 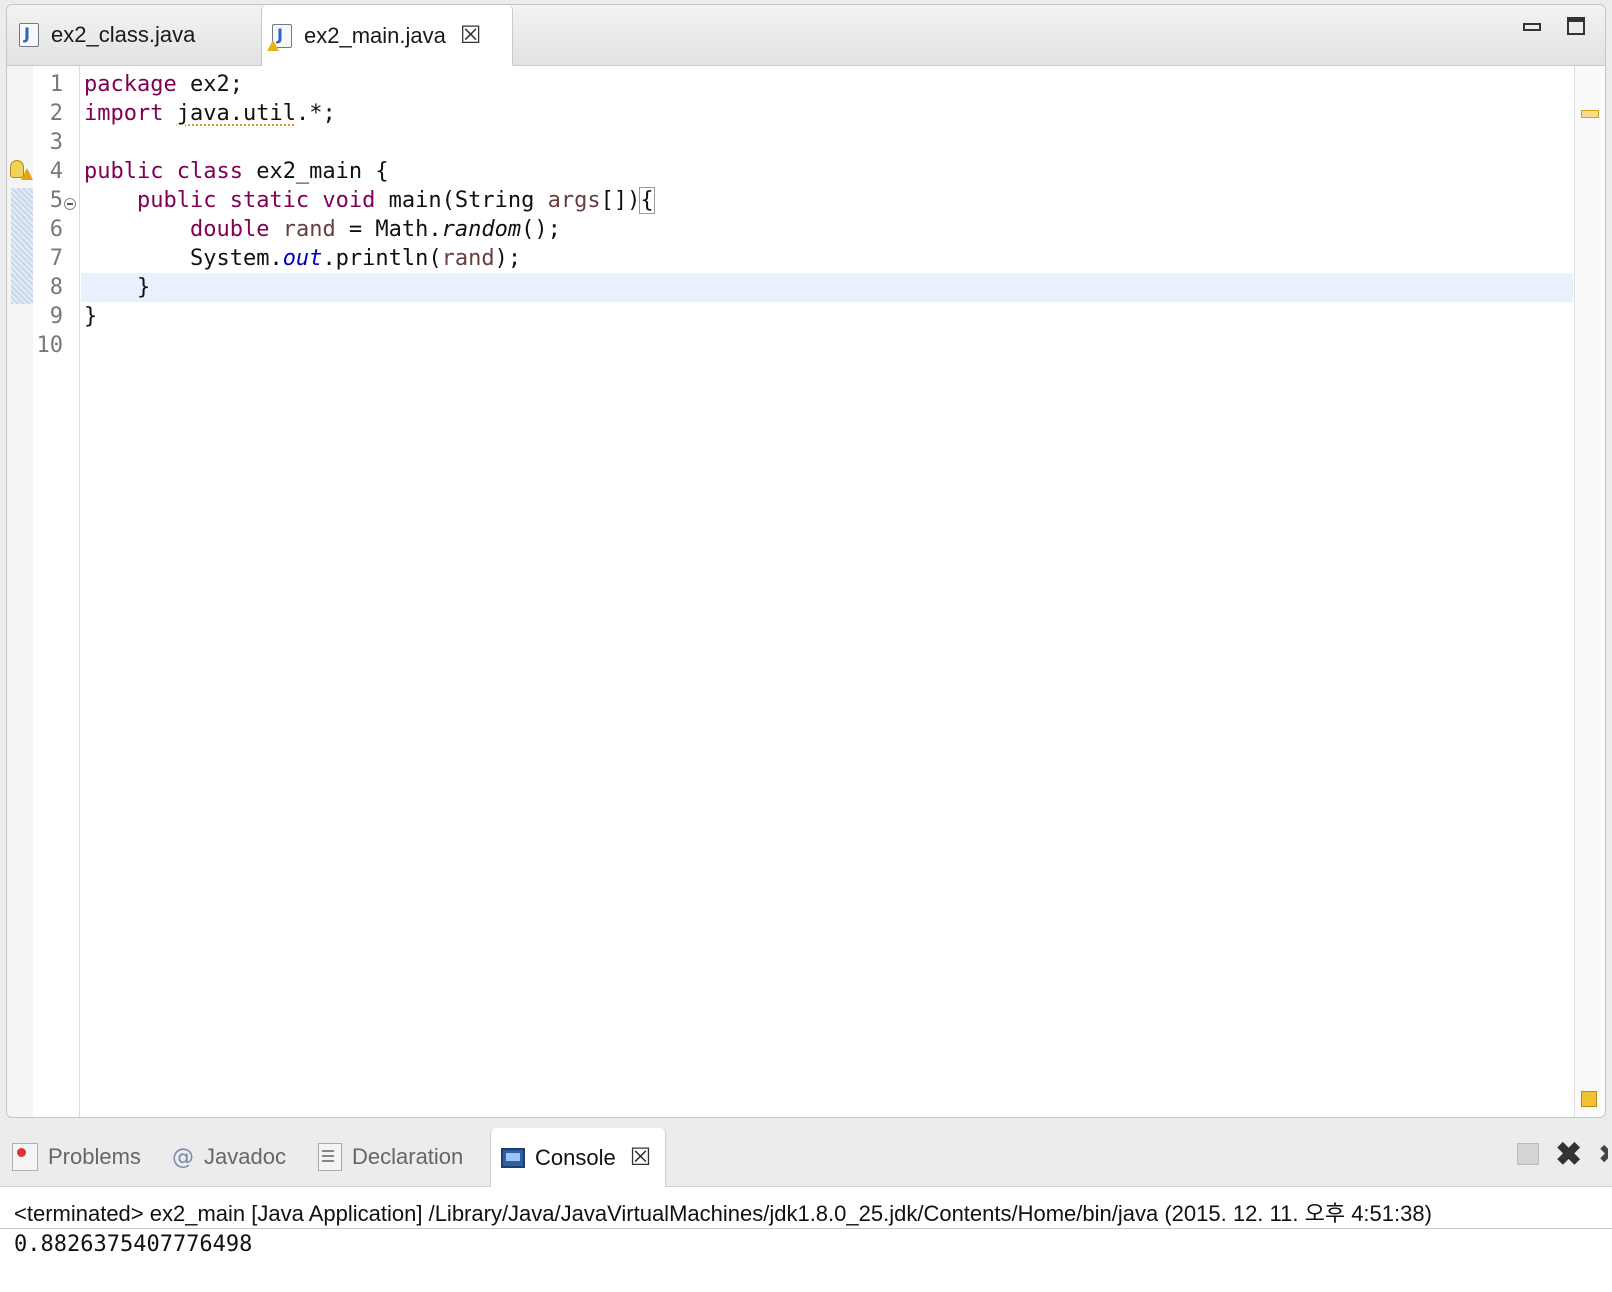 What do you see at coordinates (133, 1248) in the screenshot?
I see `console-output: 0.8826375407776498` at bounding box center [133, 1248].